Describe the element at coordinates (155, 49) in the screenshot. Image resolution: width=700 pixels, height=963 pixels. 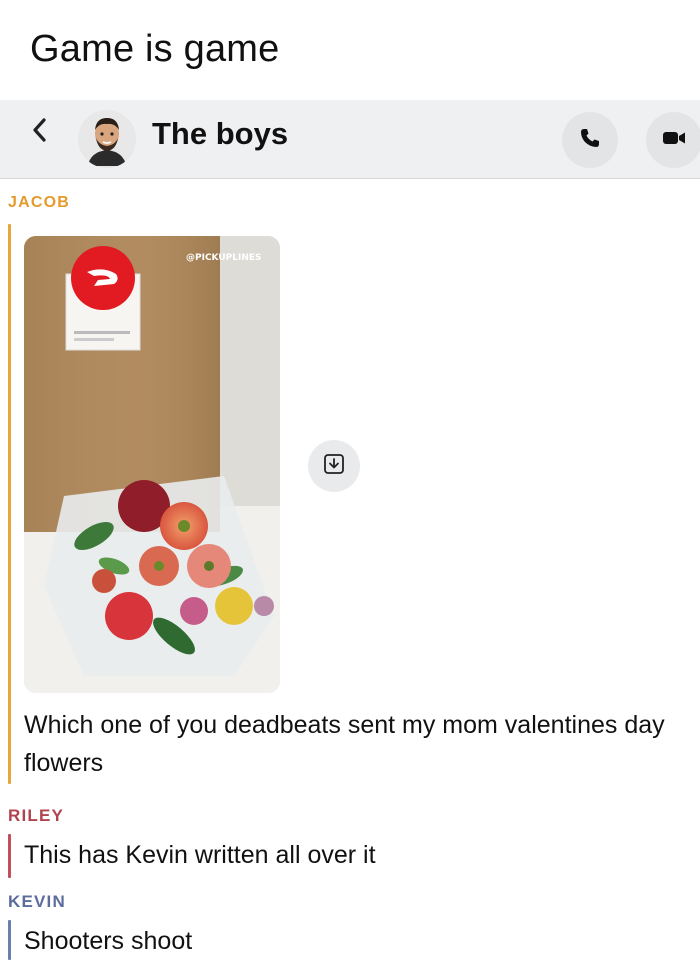
I see `meme-title: Game is game` at that location.